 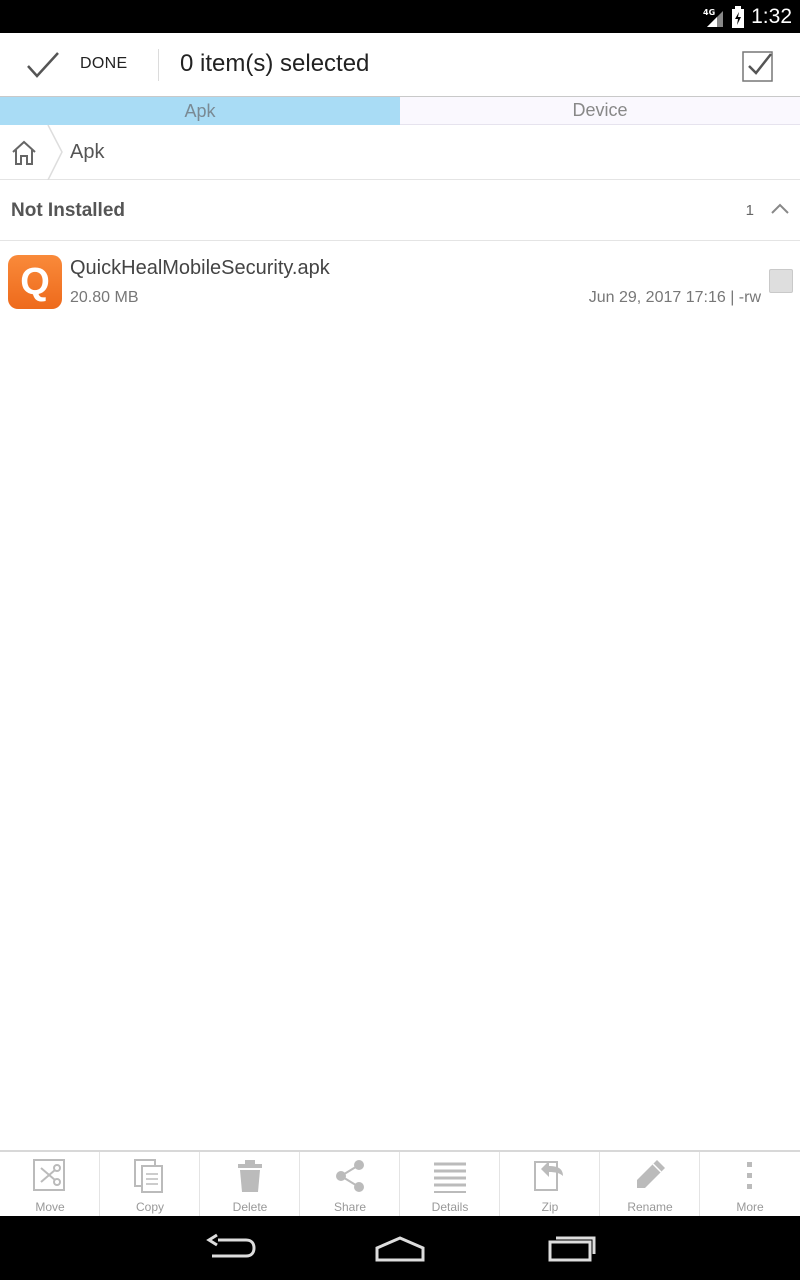 What do you see at coordinates (104, 297) in the screenshot?
I see `file-size: 20.80 MB` at bounding box center [104, 297].